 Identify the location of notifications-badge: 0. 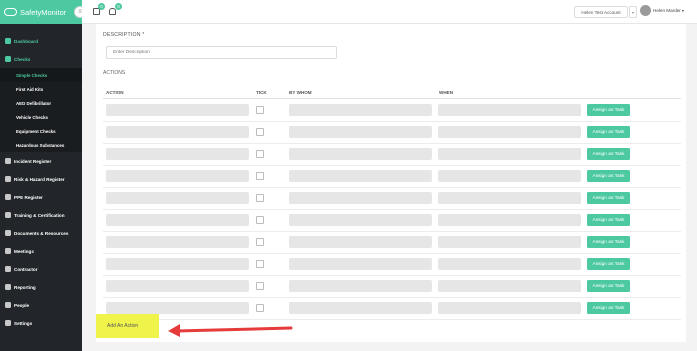
(118, 6).